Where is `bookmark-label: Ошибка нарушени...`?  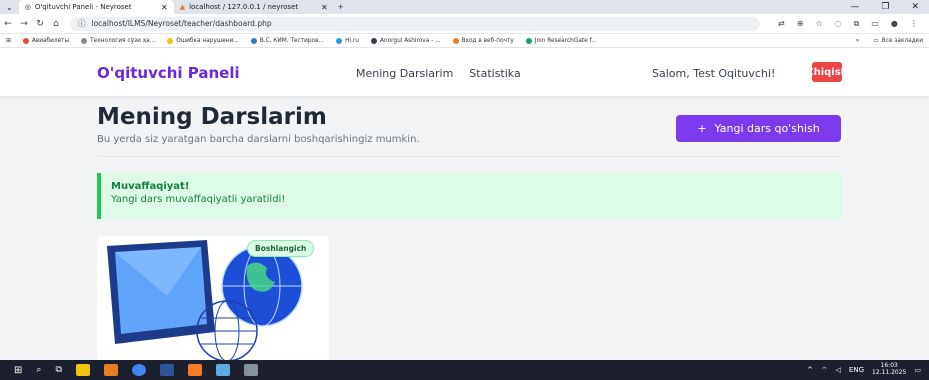 bookmark-label: Ошибка нарушени... is located at coordinates (207, 40).